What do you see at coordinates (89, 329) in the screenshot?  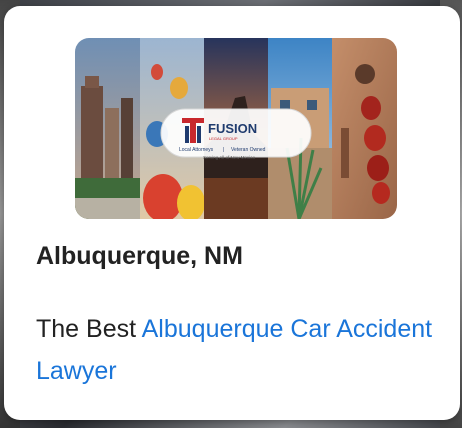 I see `description-prefix: The Best` at bounding box center [89, 329].